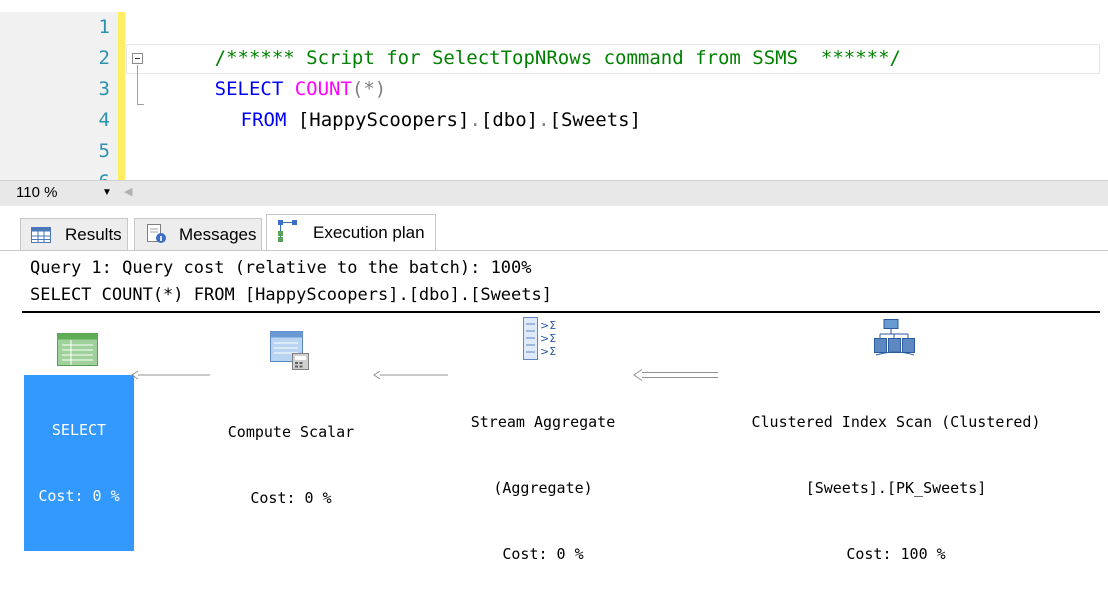  What do you see at coordinates (554, 228) in the screenshot?
I see `results-tabstrip: Results Messages Execution plan` at bounding box center [554, 228].